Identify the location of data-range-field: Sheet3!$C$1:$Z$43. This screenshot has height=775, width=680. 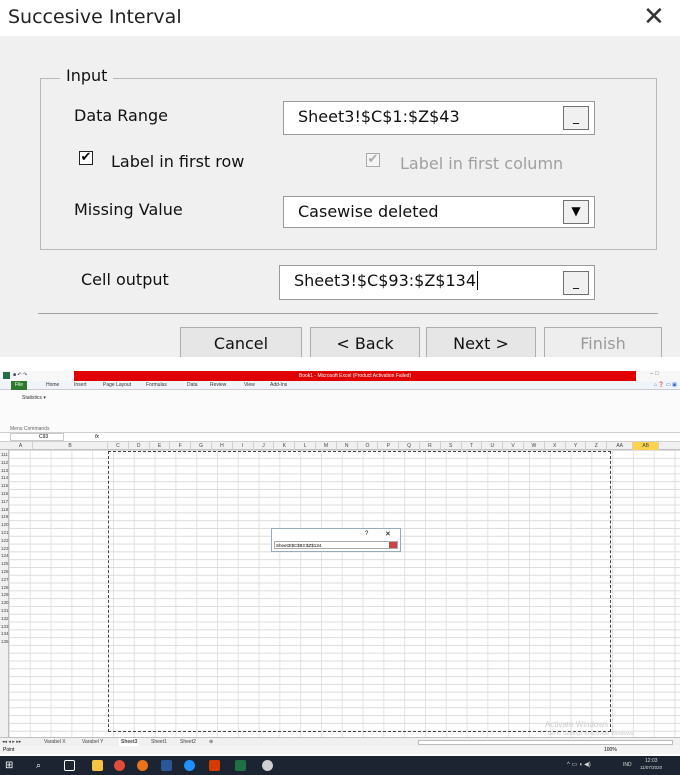
(439, 118).